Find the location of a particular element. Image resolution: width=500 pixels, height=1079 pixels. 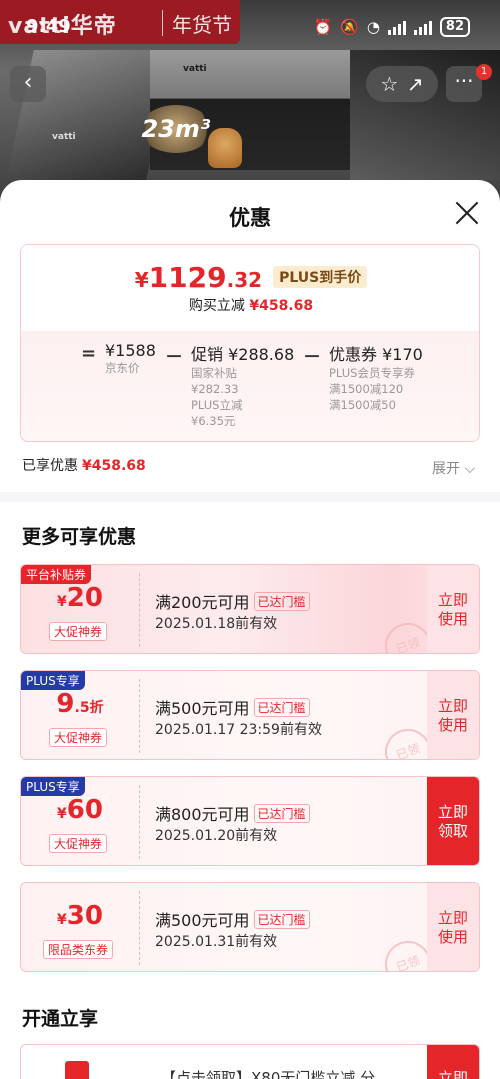

coupon-amount-value: 60 is located at coordinates (84, 810).